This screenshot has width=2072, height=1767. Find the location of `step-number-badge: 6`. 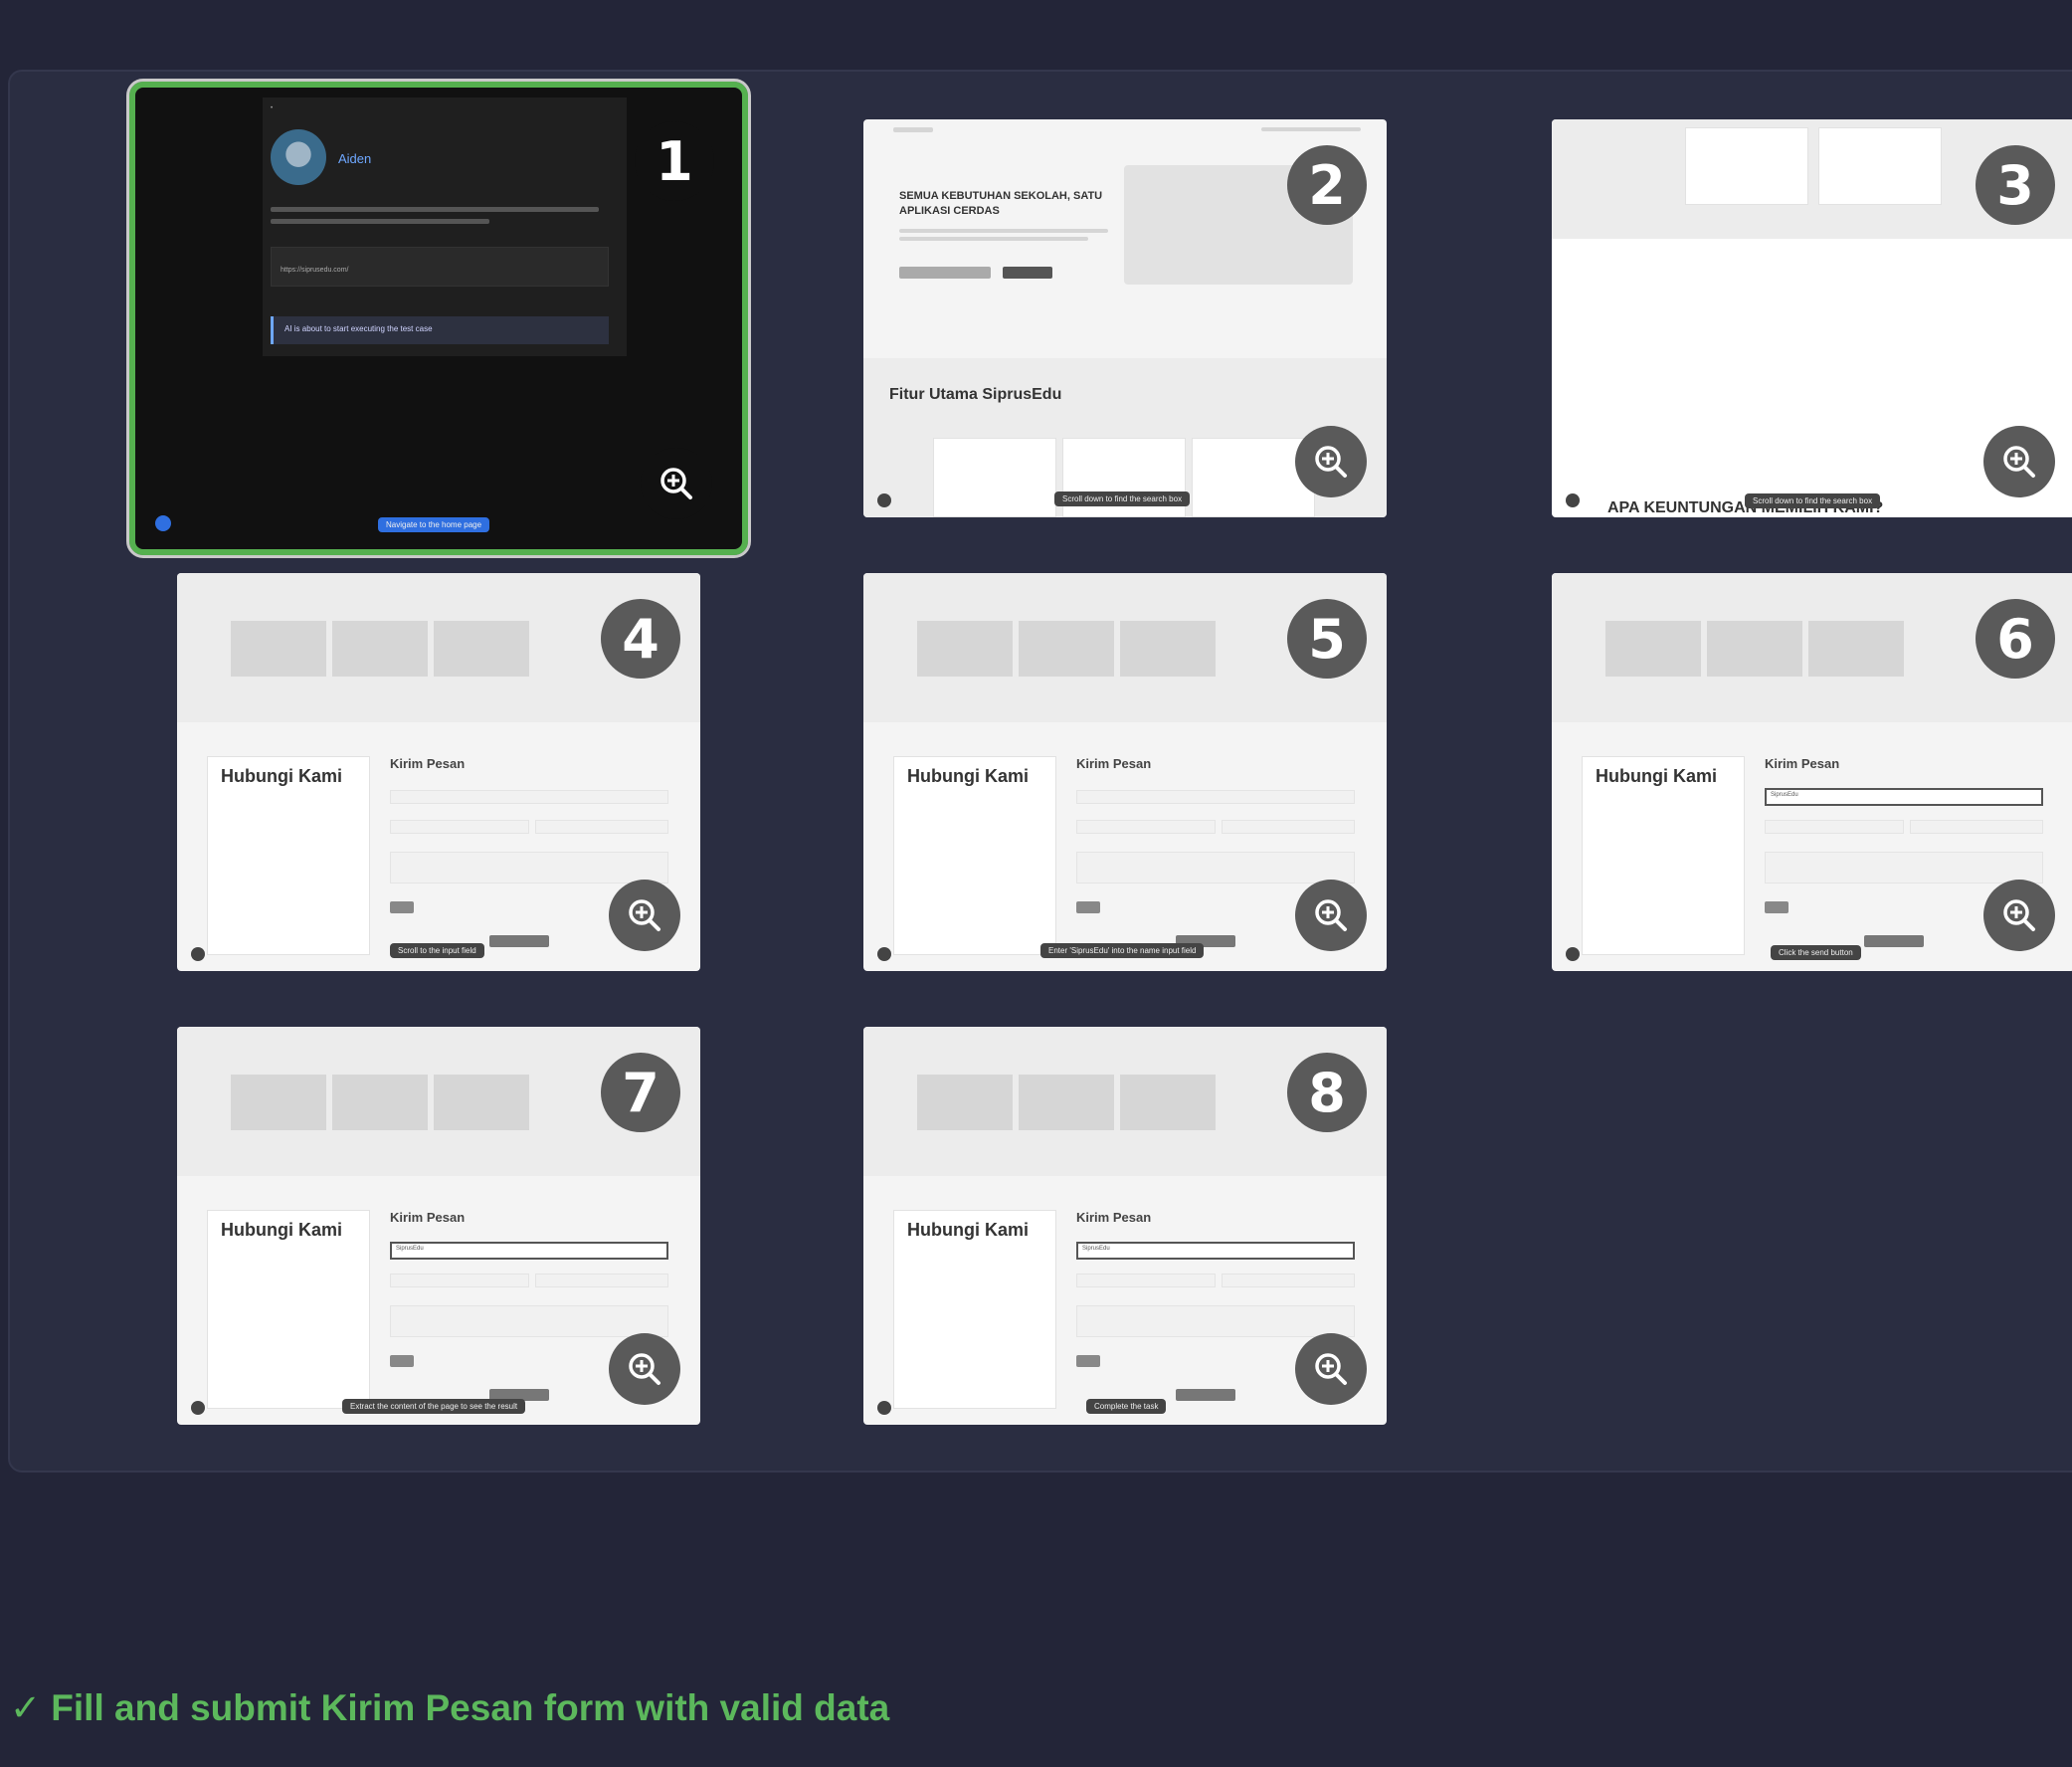

step-number-badge: 6 is located at coordinates (2015, 639).